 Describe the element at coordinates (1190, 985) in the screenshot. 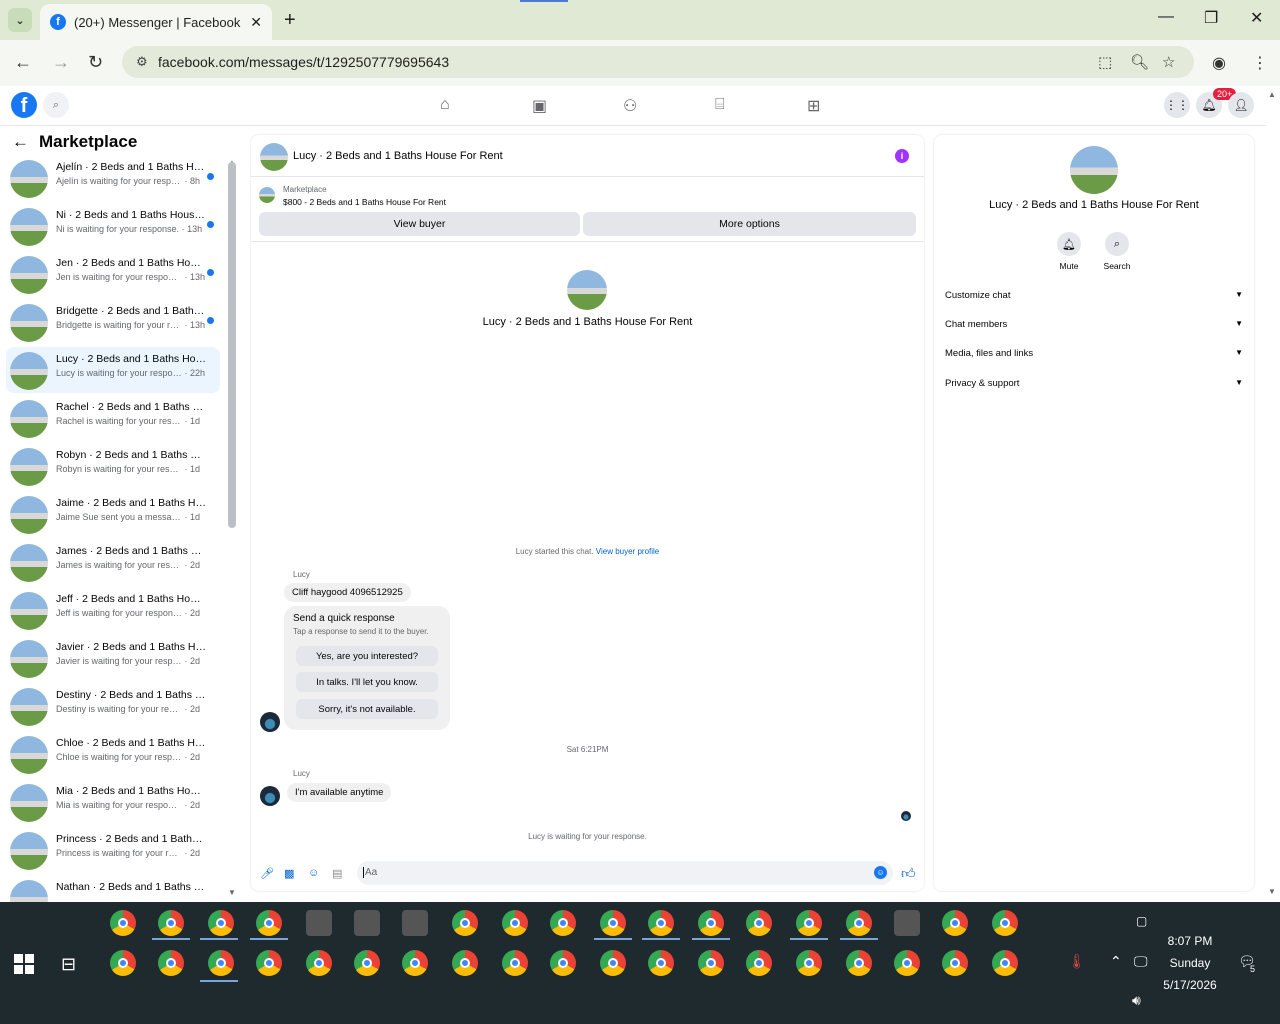

I see `clock-date: 5/17/2026` at that location.